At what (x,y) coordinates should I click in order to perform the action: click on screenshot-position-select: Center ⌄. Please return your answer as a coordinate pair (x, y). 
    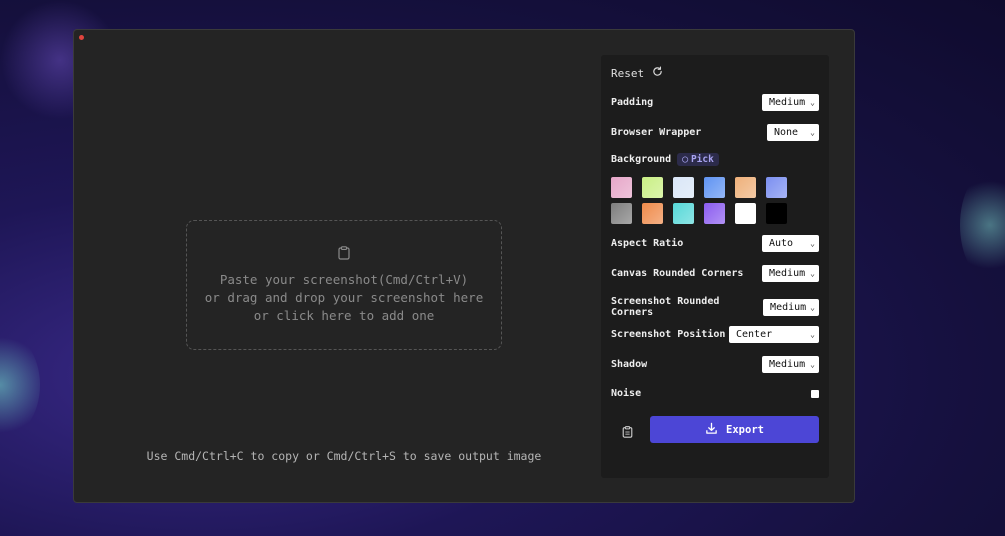
    Looking at the image, I should click on (774, 334).